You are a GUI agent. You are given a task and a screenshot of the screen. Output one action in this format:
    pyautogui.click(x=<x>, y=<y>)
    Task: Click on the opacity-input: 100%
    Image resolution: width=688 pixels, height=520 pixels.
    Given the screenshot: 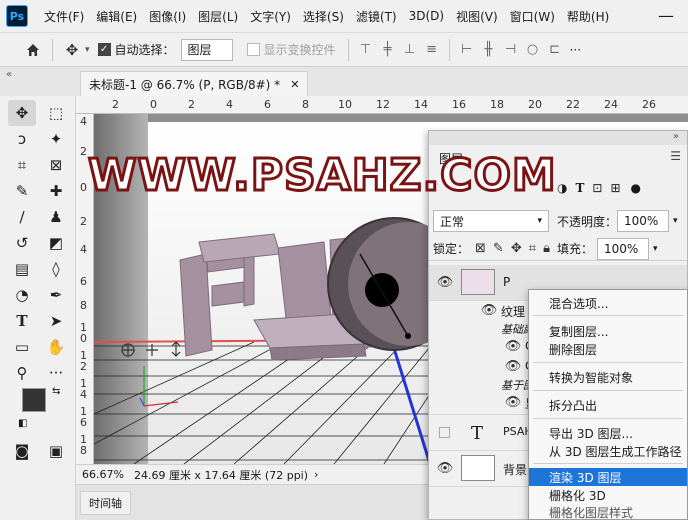 What is the action you would take?
    pyautogui.click(x=643, y=221)
    